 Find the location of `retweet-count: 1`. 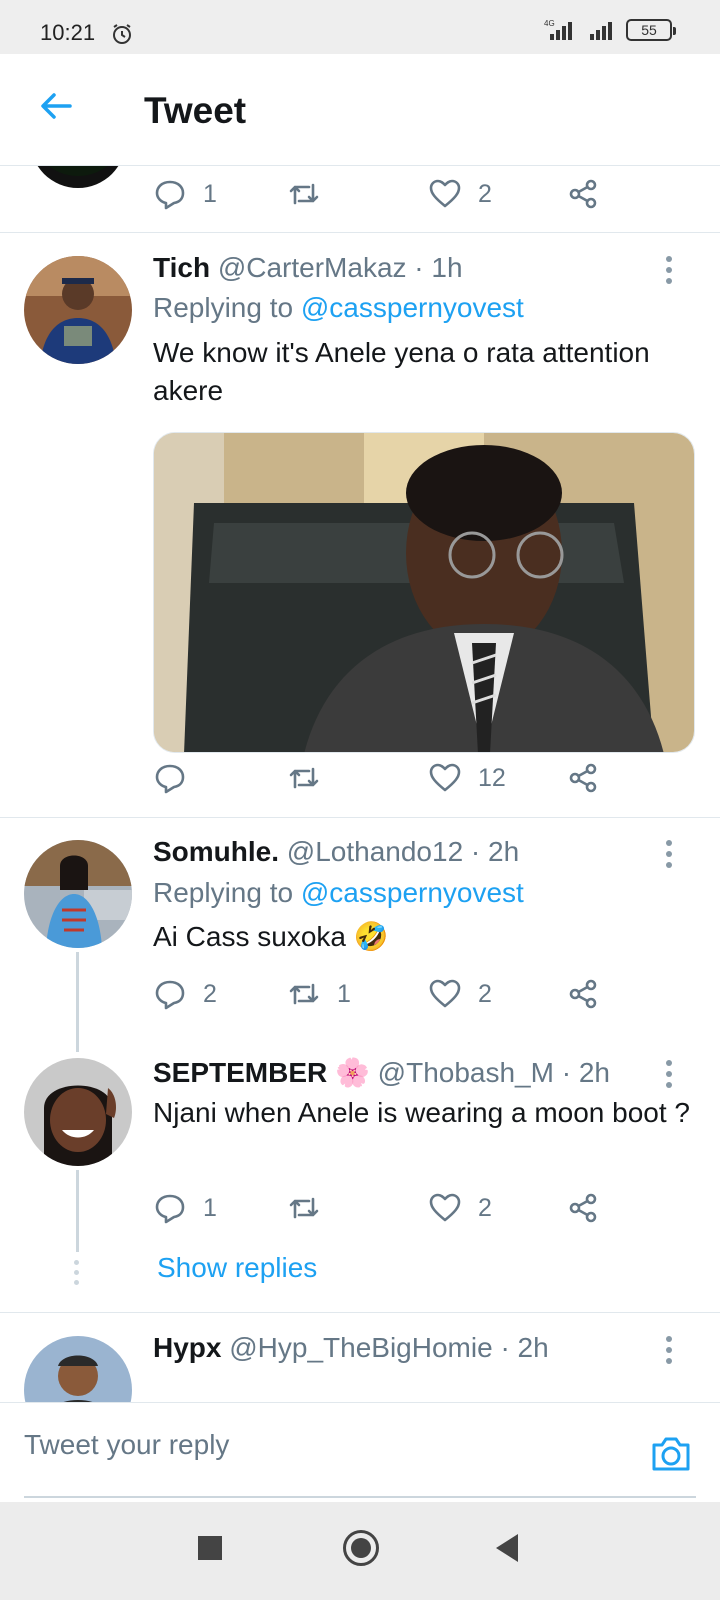

retweet-count: 1 is located at coordinates (344, 993).